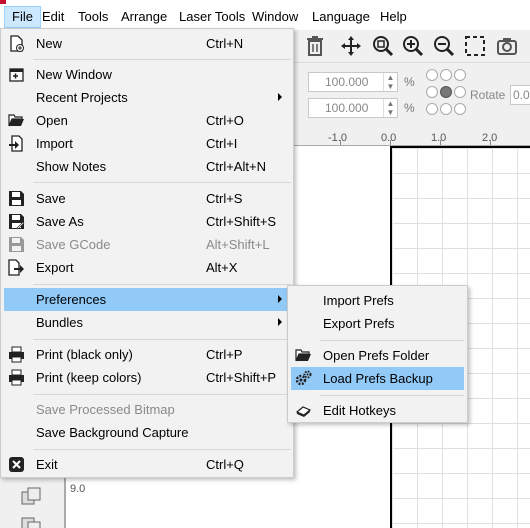 The height and width of the screenshot is (528, 530). I want to click on save-icon, so click(16, 198).